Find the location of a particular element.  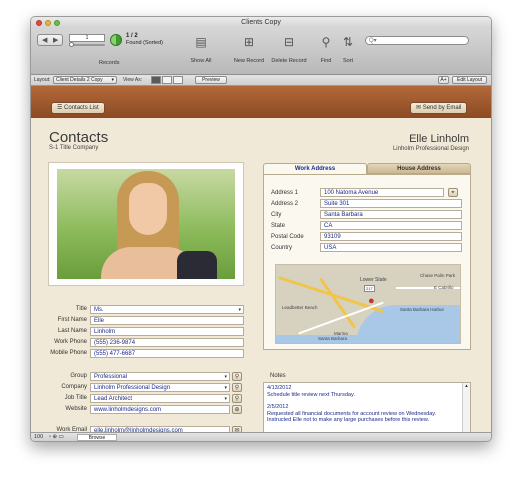

delete-record-button: ⊟ Delete Record is located at coordinates (289, 52).